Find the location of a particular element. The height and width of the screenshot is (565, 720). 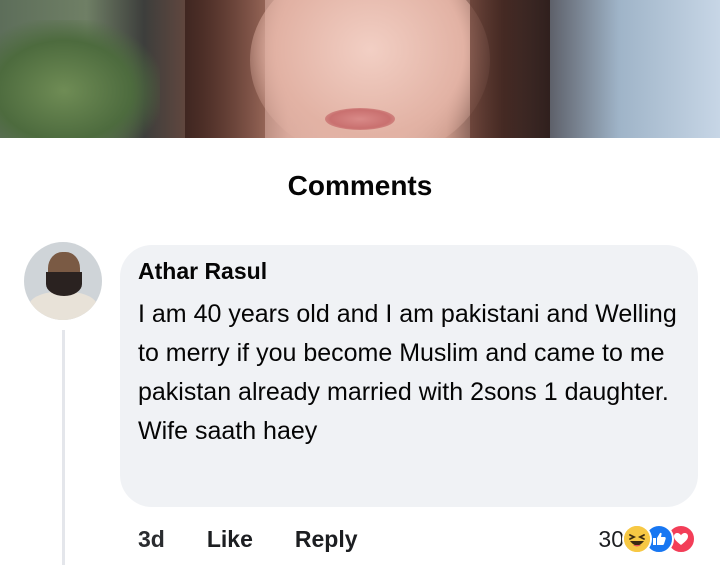

like-button: Like is located at coordinates (230, 539).